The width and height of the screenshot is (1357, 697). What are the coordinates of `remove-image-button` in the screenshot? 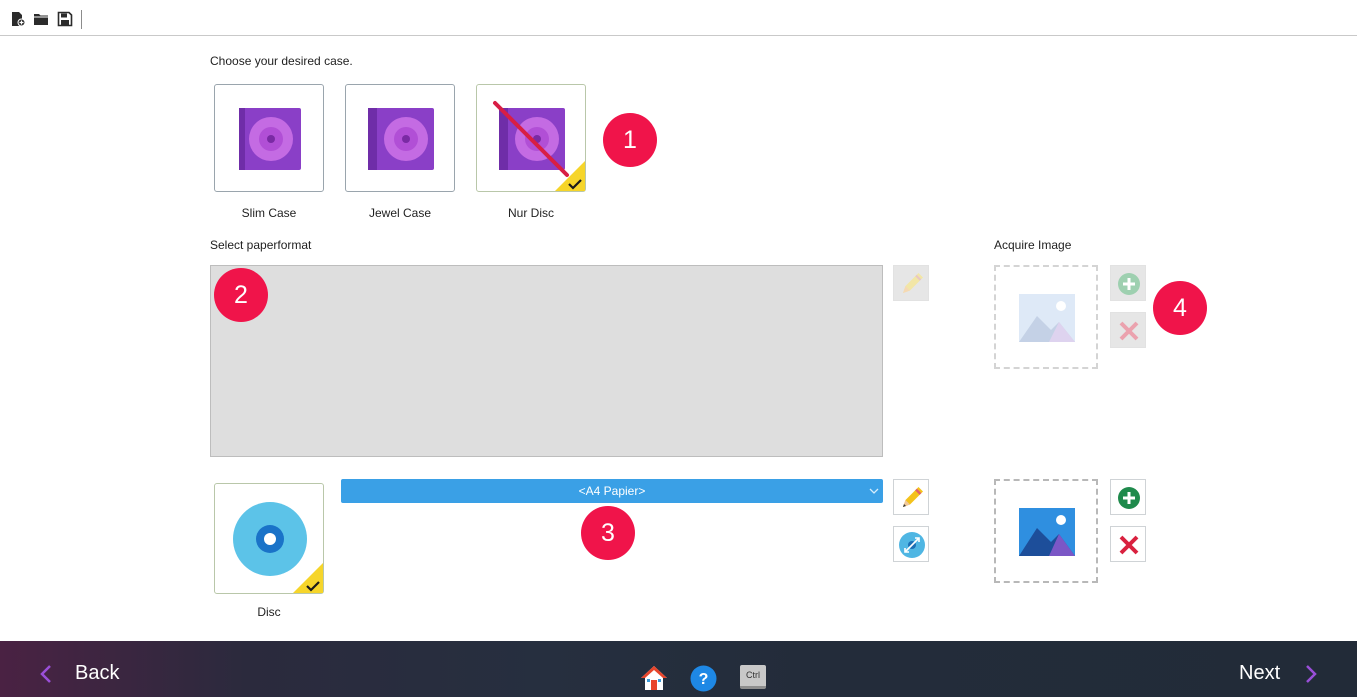 It's located at (1128, 544).